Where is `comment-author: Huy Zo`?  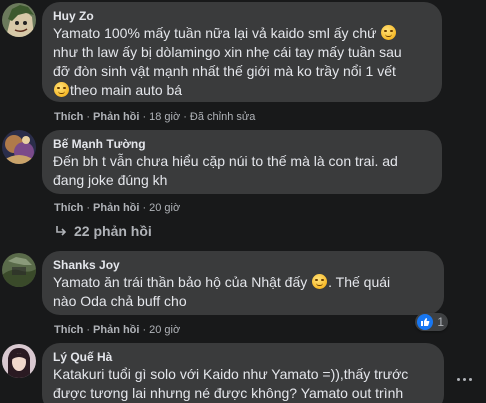 comment-author: Huy Zo is located at coordinates (241, 16).